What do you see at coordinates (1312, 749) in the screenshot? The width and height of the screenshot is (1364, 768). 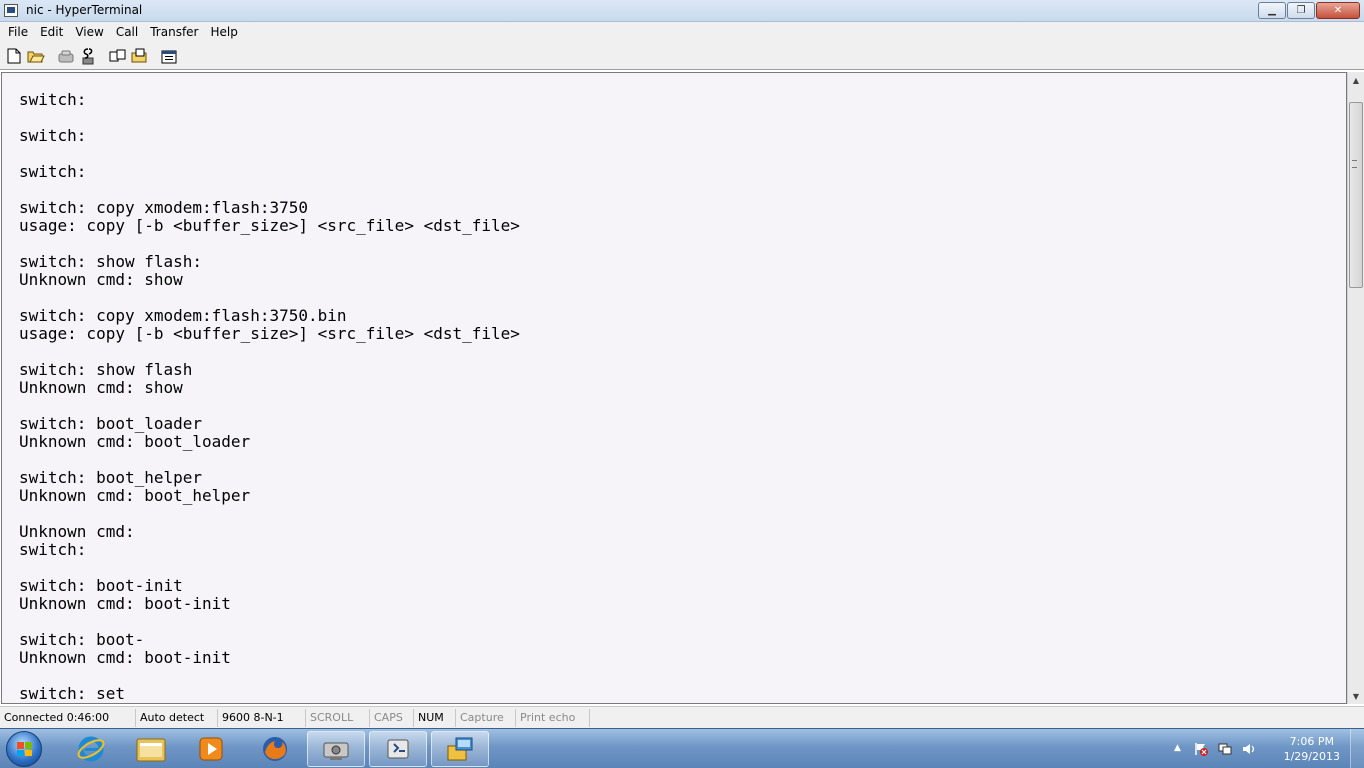 I see `clock: 7:06 PM 1/29/2013` at bounding box center [1312, 749].